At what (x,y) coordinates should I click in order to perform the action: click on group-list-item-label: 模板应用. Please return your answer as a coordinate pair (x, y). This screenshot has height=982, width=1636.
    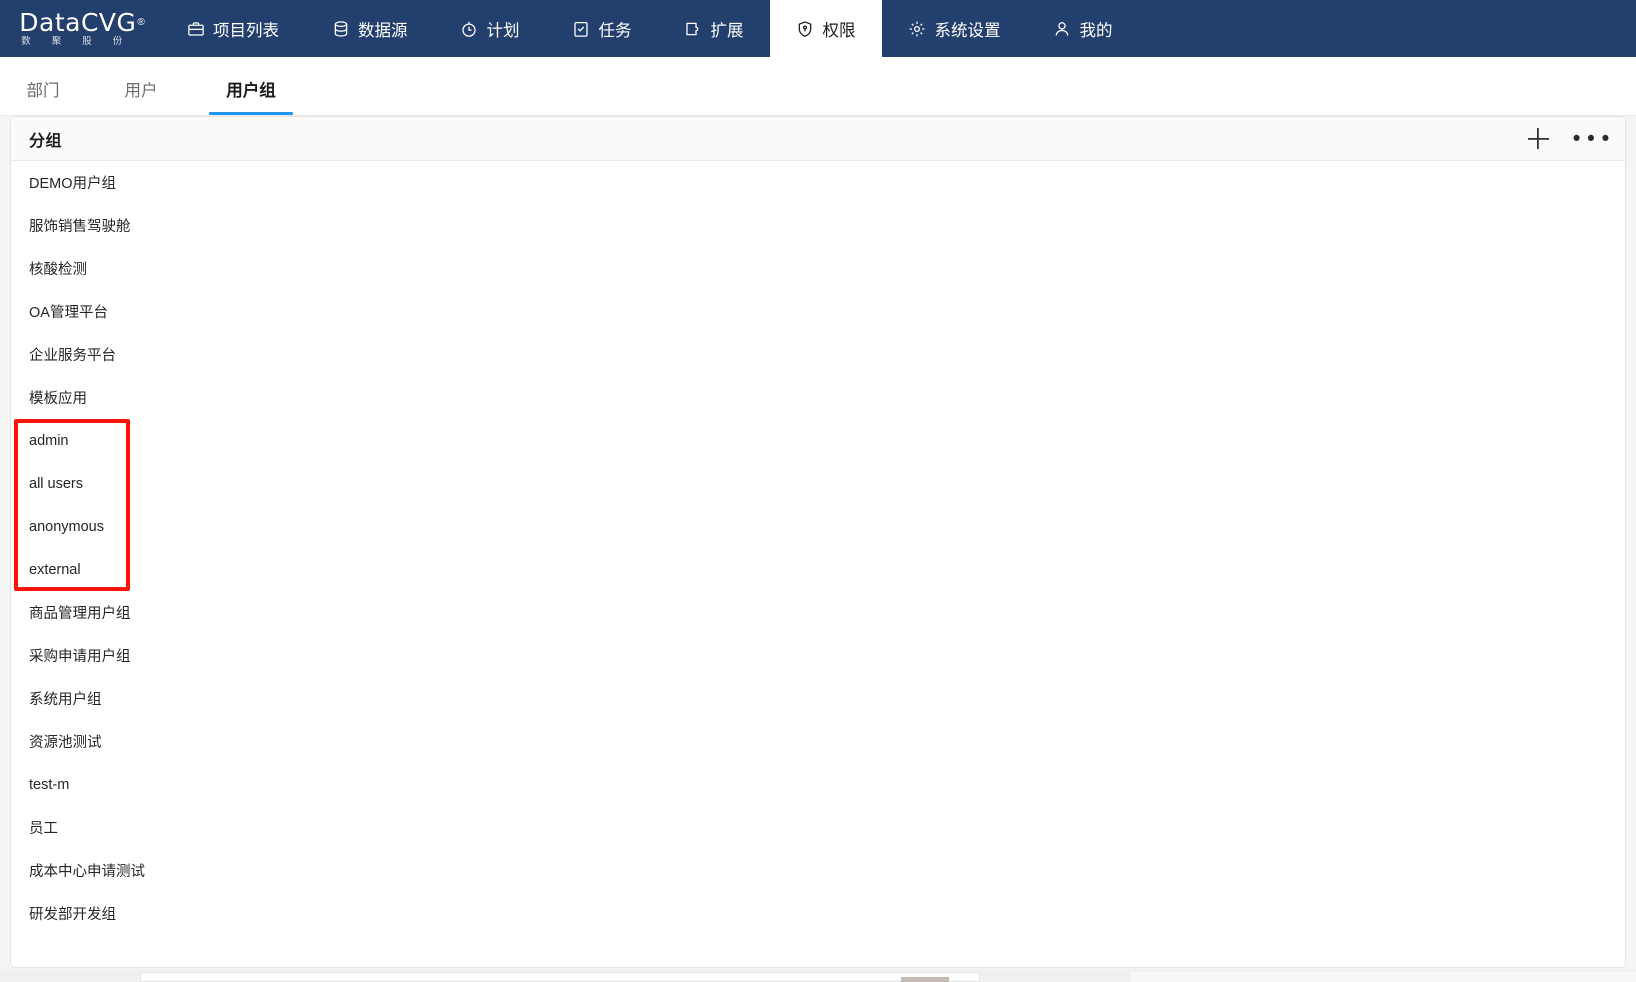
    Looking at the image, I should click on (58, 399).